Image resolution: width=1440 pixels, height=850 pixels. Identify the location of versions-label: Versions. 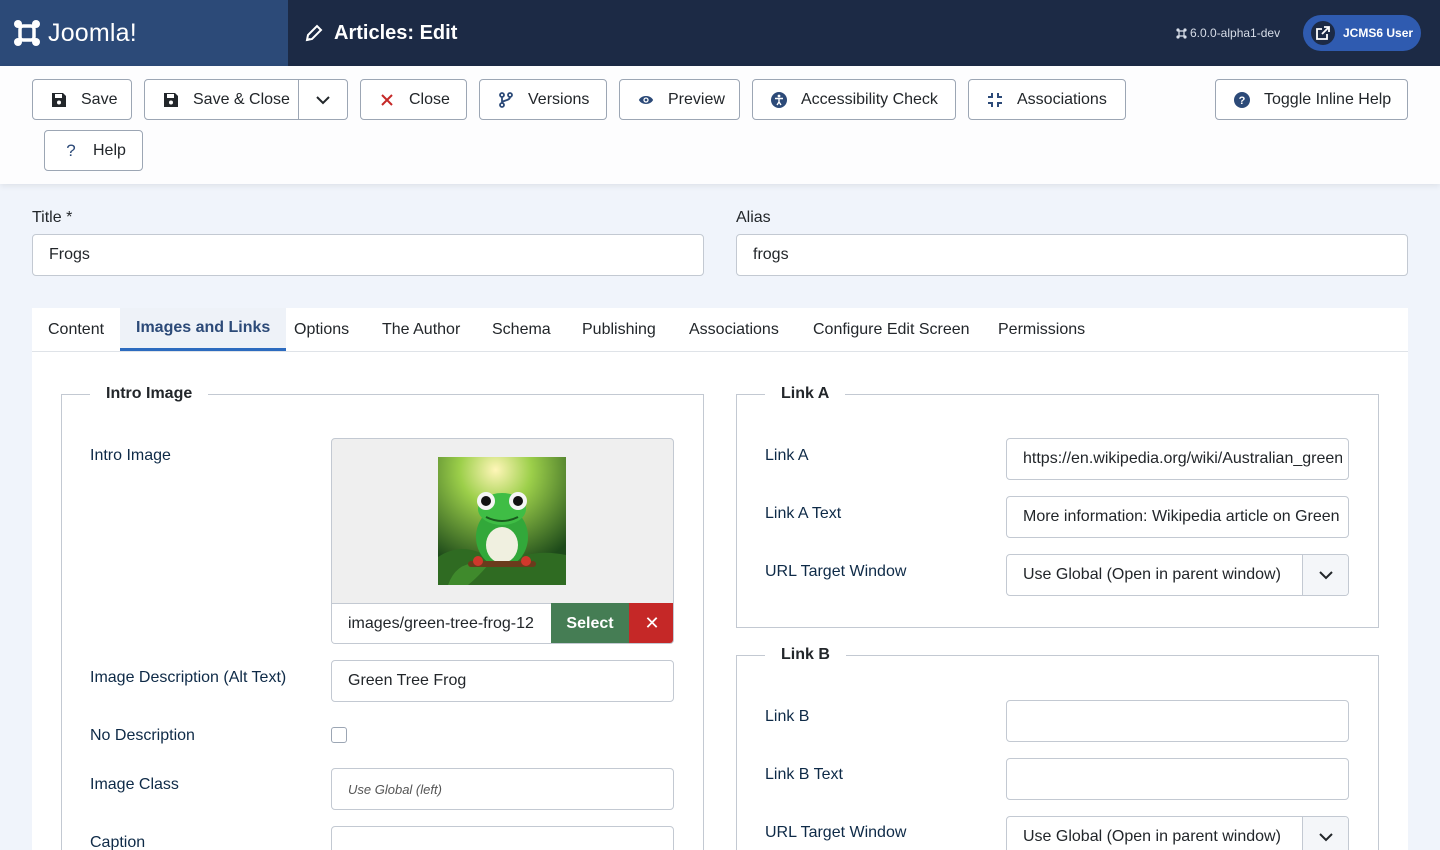
(559, 99).